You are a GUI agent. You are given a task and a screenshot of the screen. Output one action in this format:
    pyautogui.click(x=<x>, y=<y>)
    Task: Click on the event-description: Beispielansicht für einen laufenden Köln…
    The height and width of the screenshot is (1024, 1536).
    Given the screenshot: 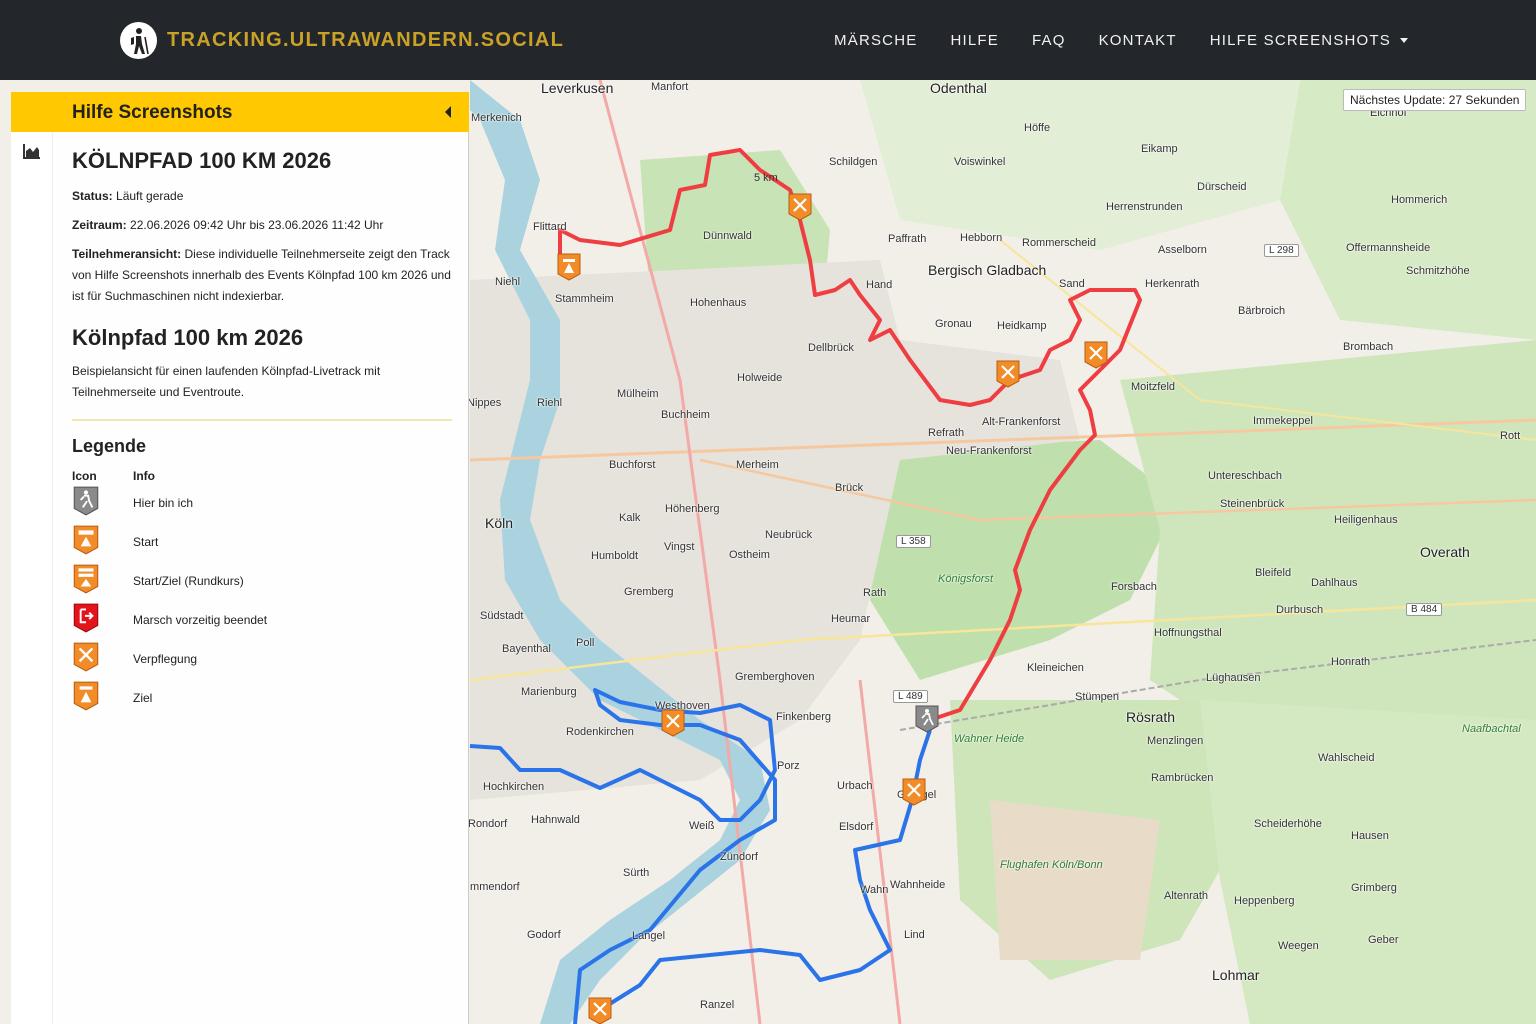 What is the action you would take?
    pyautogui.click(x=226, y=381)
    